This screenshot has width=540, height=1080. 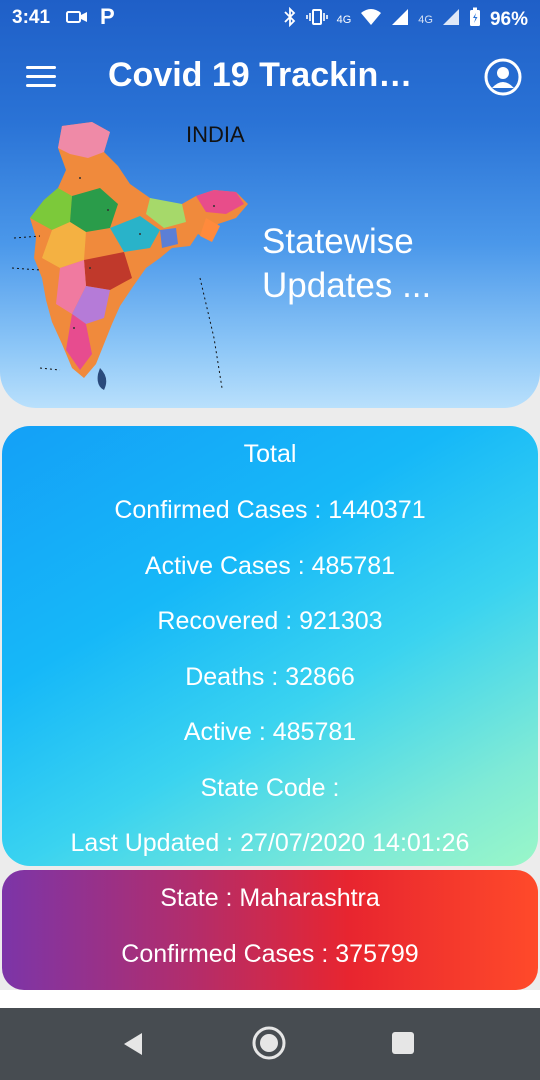 I want to click on menu-icon, so click(x=41, y=77).